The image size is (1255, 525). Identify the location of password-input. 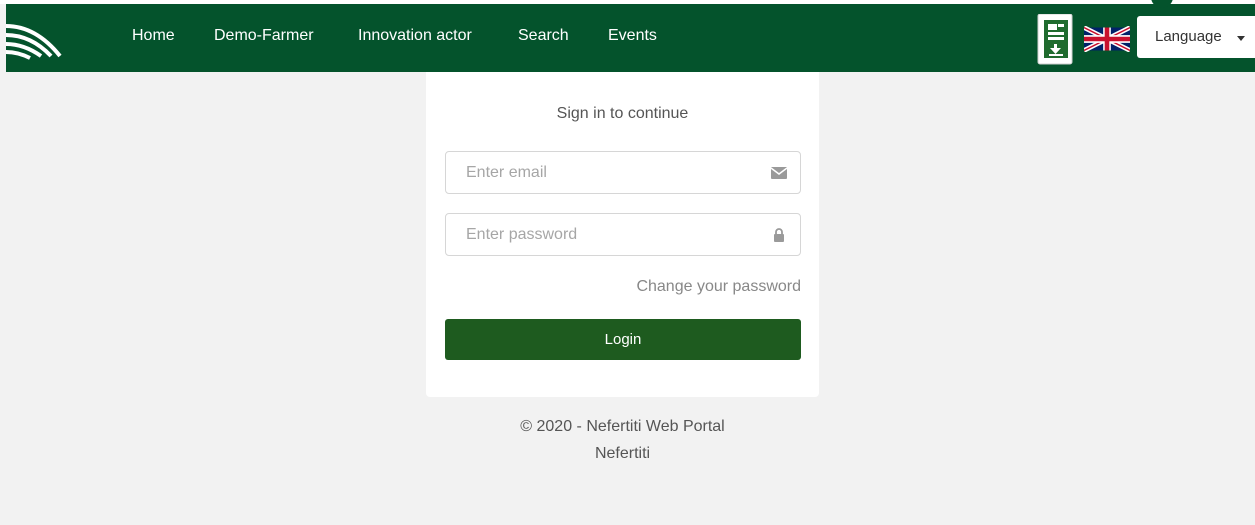
(623, 234).